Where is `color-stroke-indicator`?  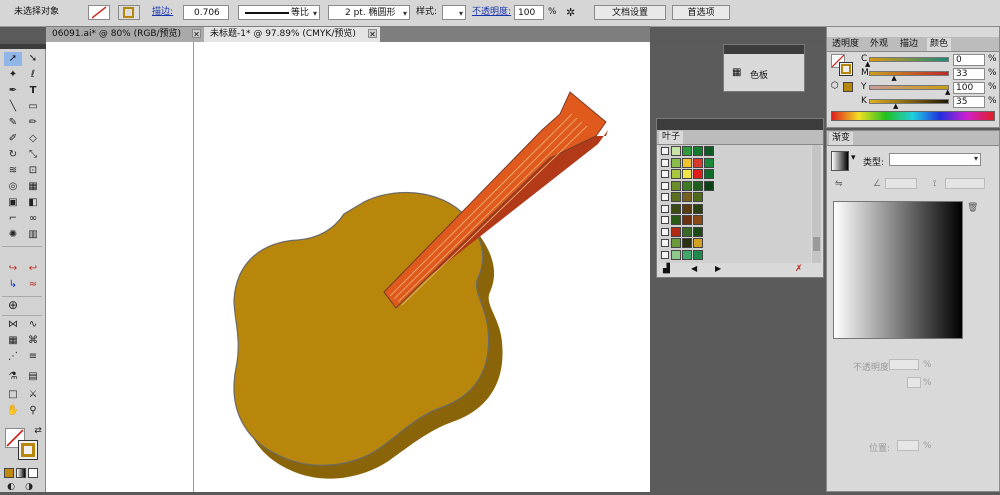 color-stroke-indicator is located at coordinates (846, 69).